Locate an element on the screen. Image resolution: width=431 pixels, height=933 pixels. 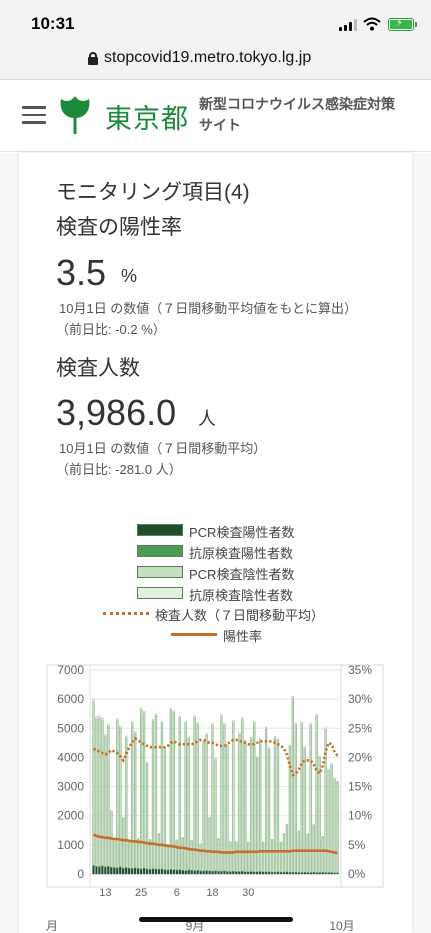
monitoring-title: モニタリング項目(4) is located at coordinates (153, 192).